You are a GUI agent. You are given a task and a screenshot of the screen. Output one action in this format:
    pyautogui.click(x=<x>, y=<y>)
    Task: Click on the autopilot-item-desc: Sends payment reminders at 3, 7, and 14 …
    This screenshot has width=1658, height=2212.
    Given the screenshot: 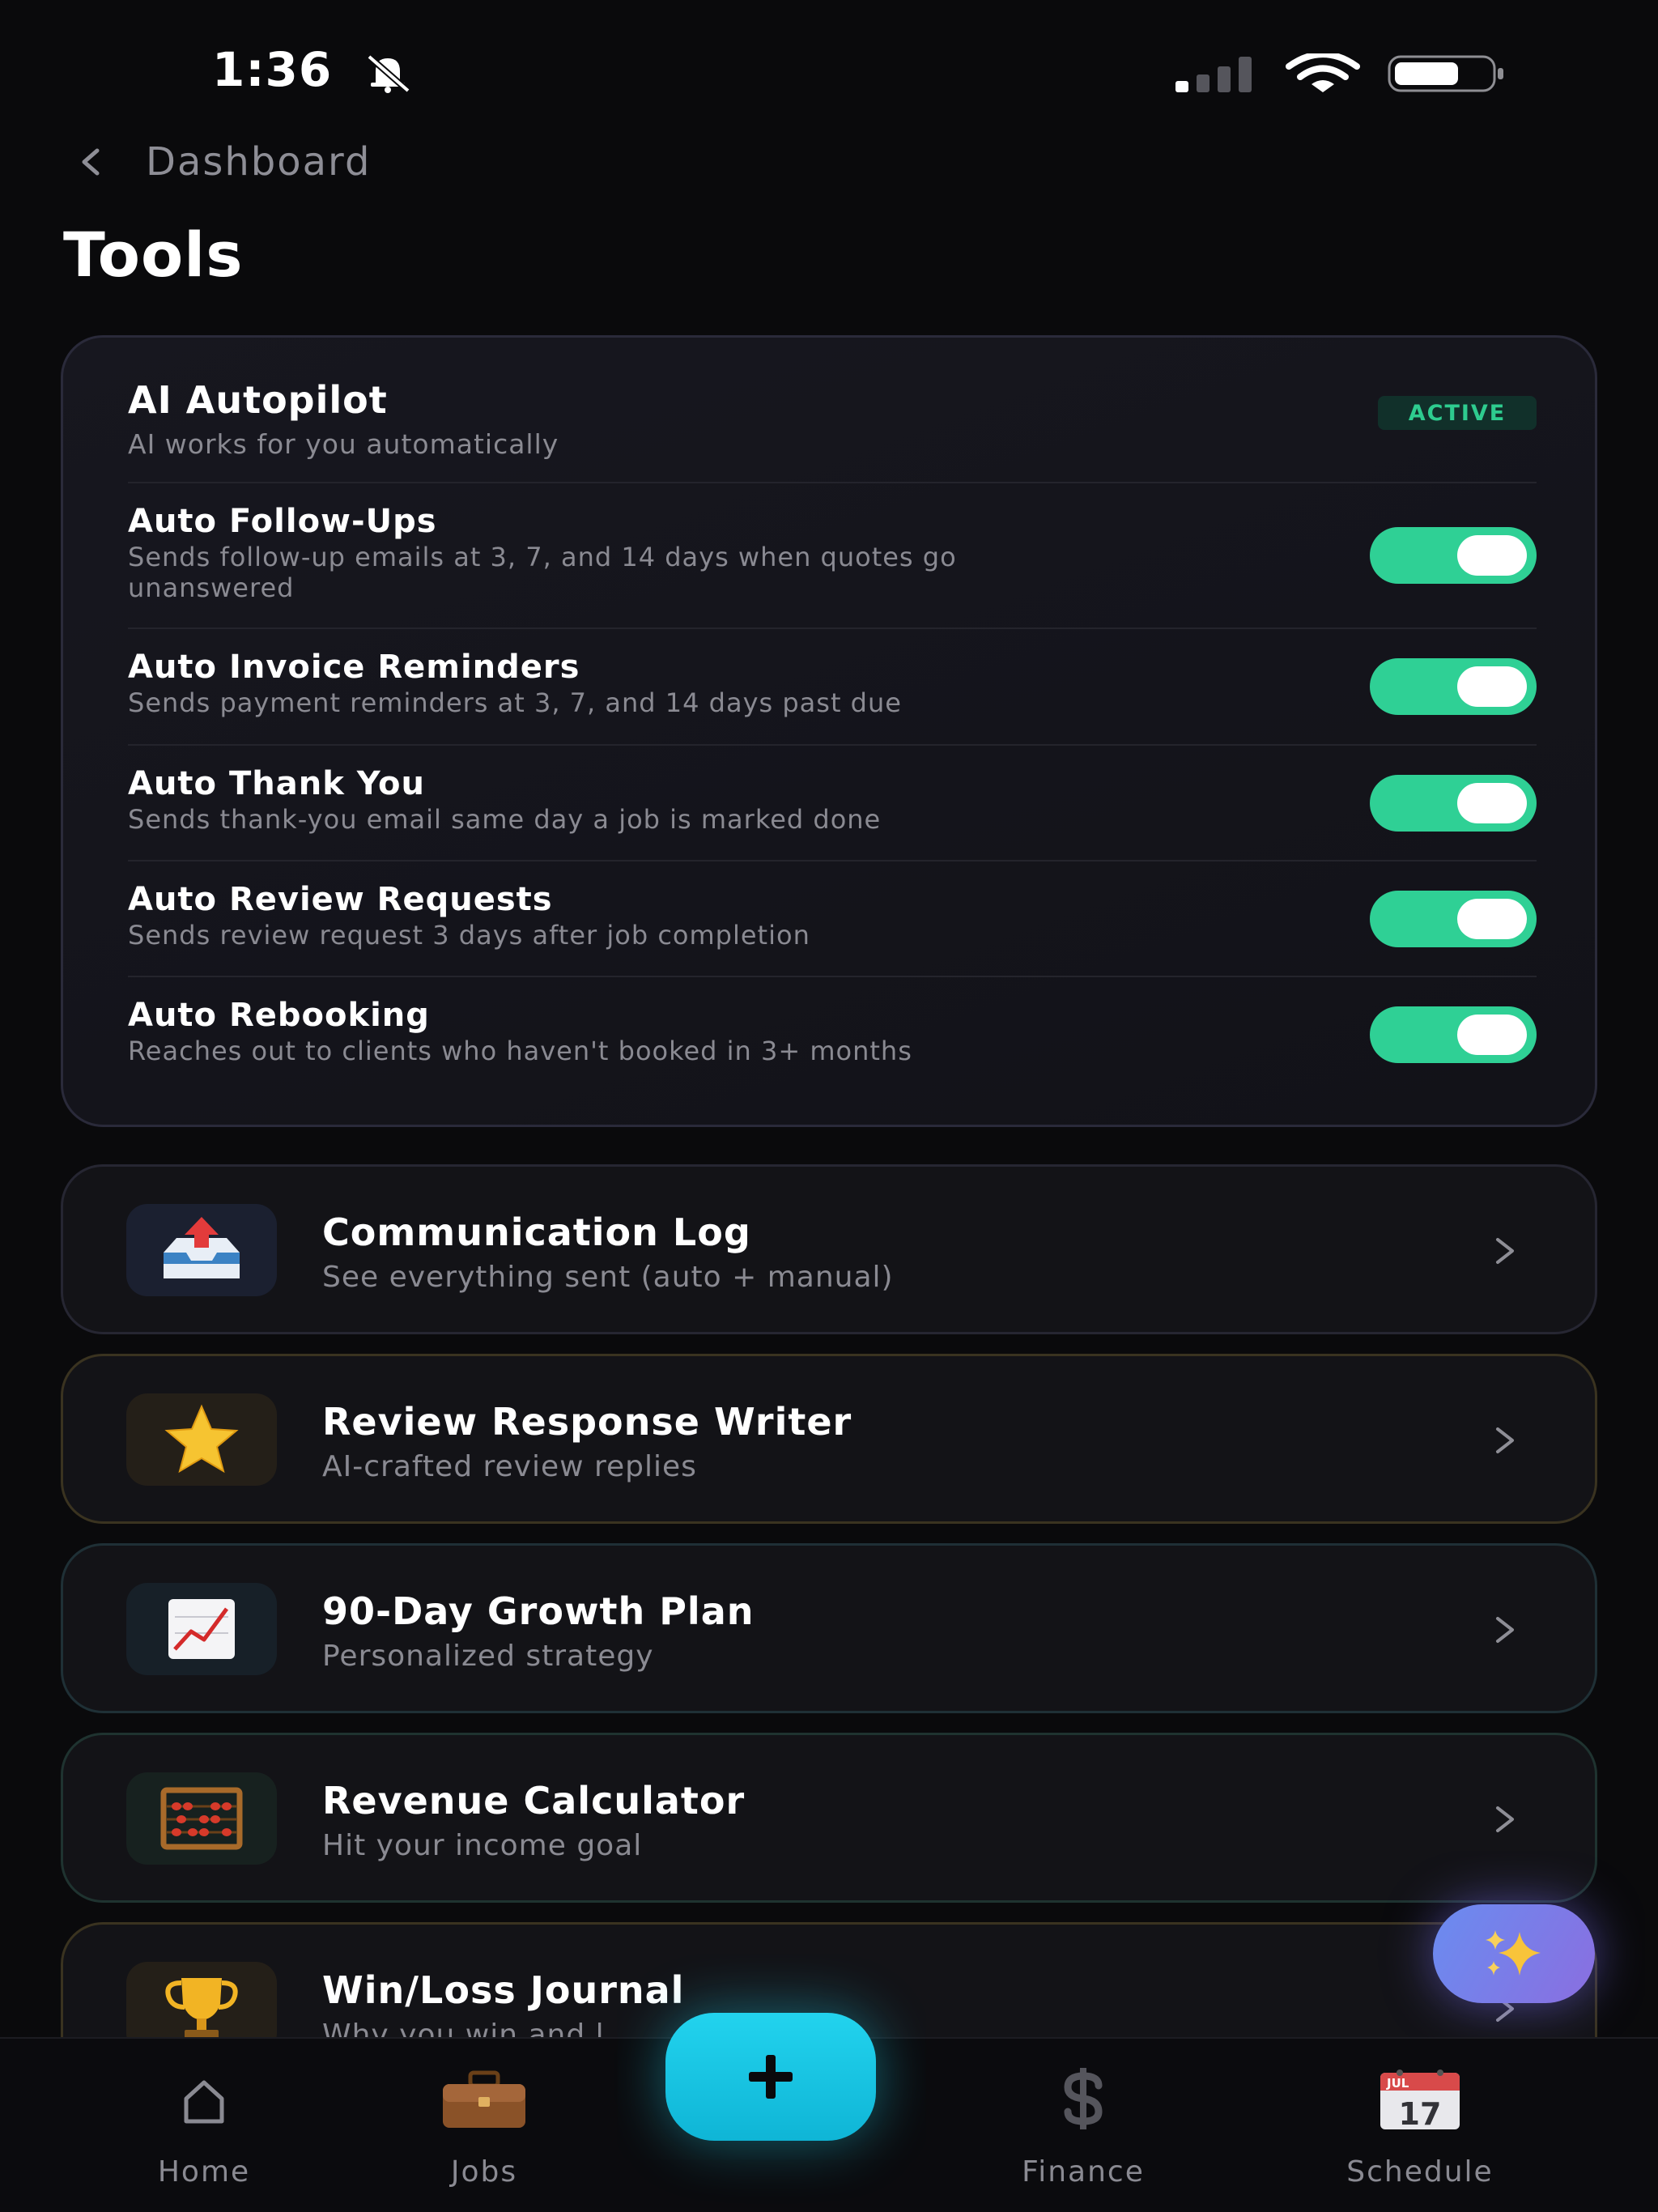 What is the action you would take?
    pyautogui.click(x=515, y=703)
    